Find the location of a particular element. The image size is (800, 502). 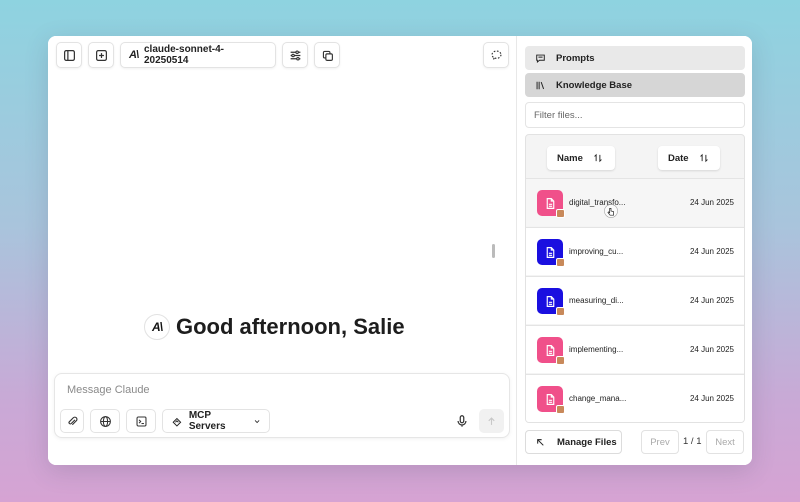

sort-by-date-button: Date is located at coordinates (689, 158).